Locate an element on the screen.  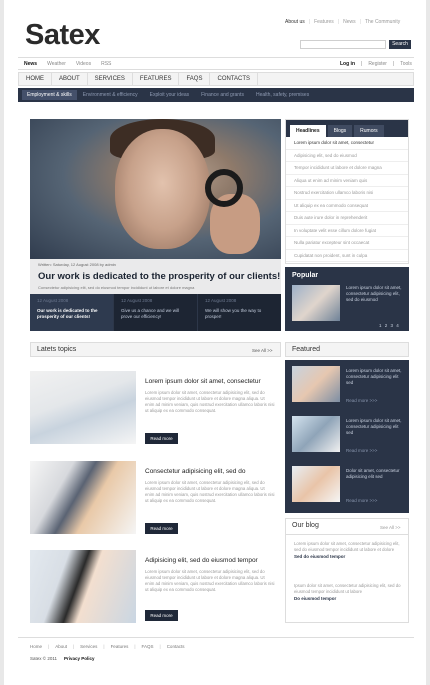
list-item: Cupidatat non proident, sunt in culpa is located at coordinates (347, 256).